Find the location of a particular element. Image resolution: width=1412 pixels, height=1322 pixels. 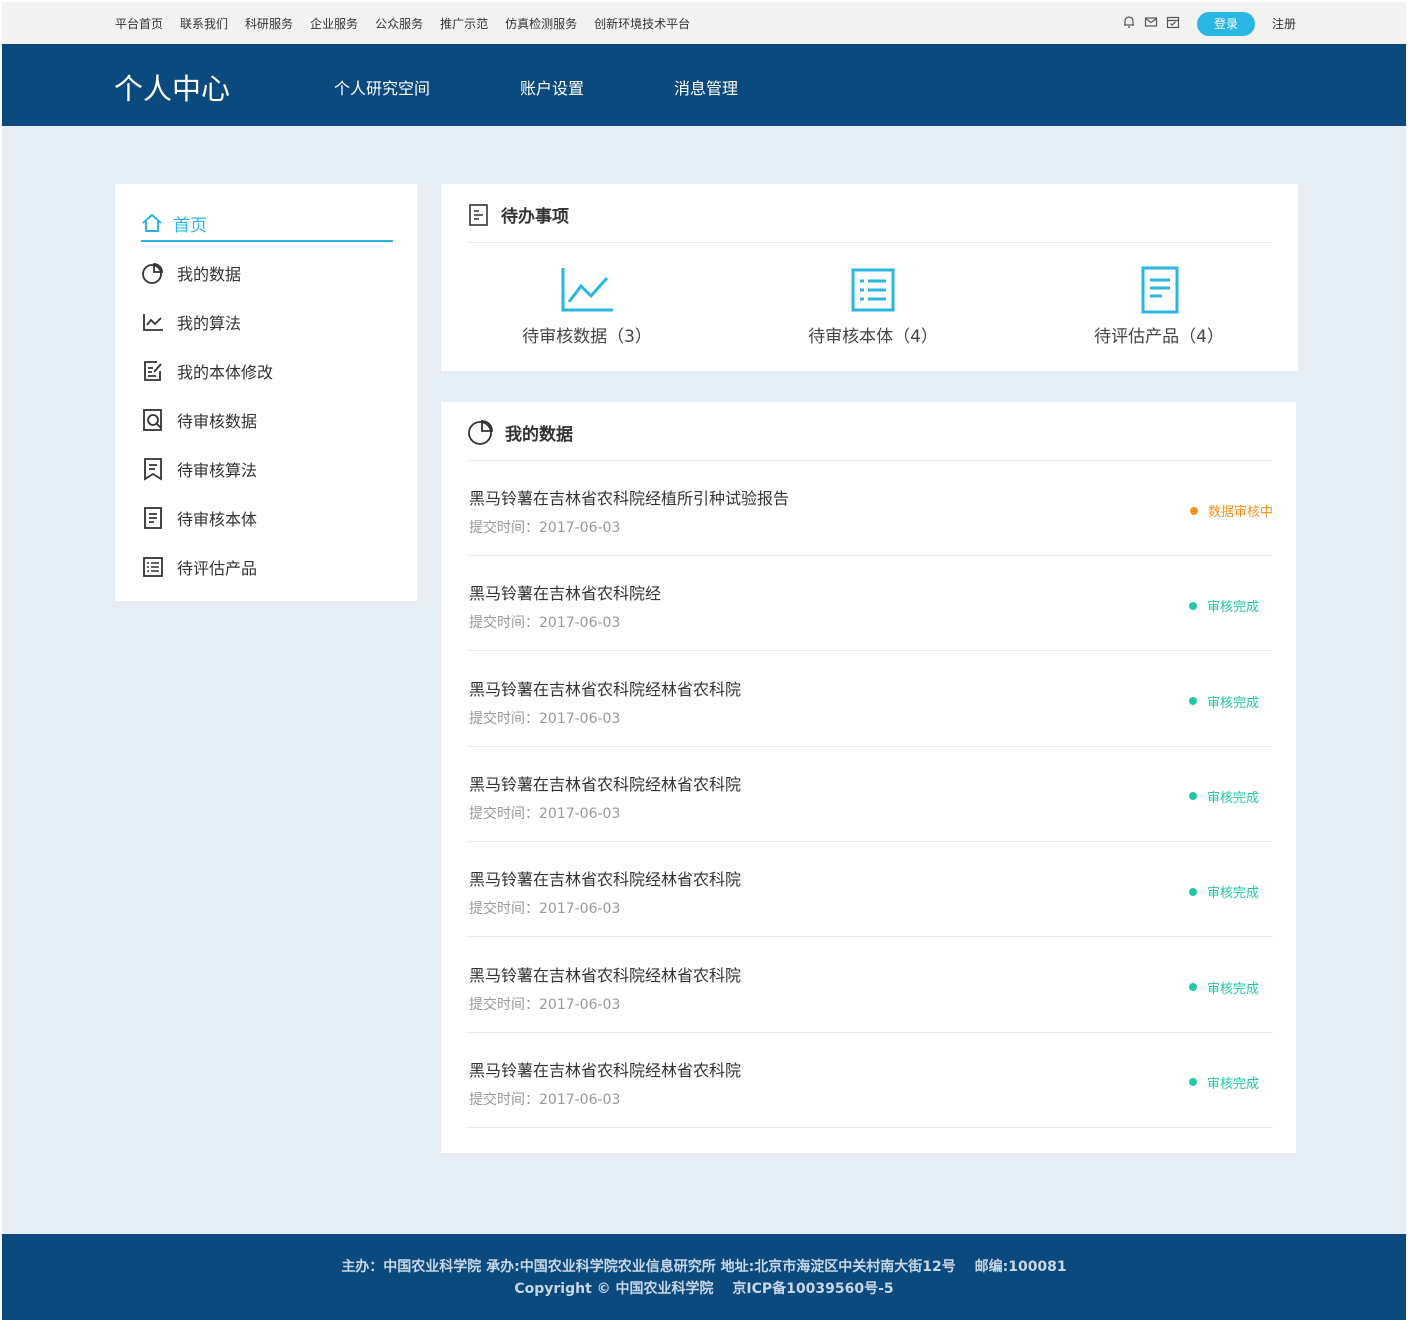

sidebar-item-pending-data: 待审核数据 is located at coordinates (199, 420).